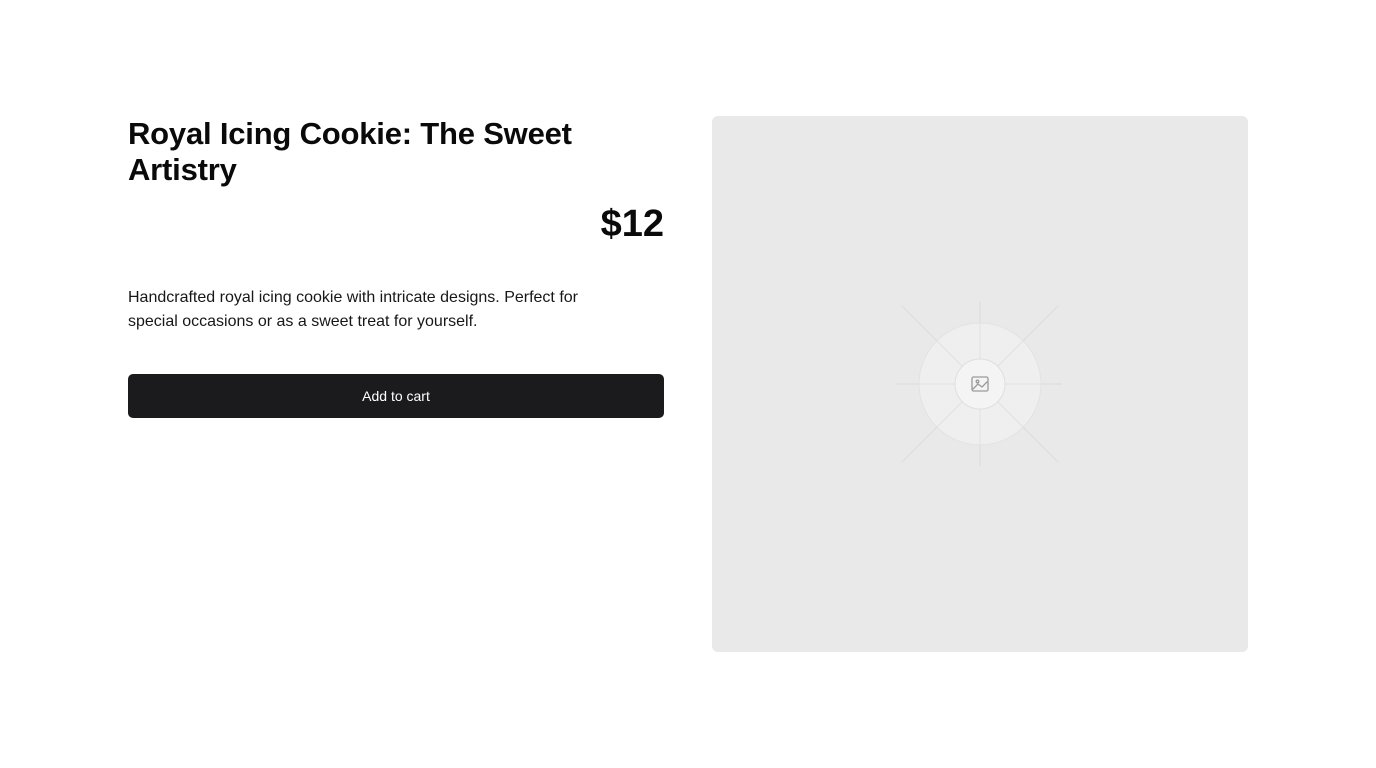  What do you see at coordinates (396, 396) in the screenshot?
I see `add-to-cart-button: Add to cart` at bounding box center [396, 396].